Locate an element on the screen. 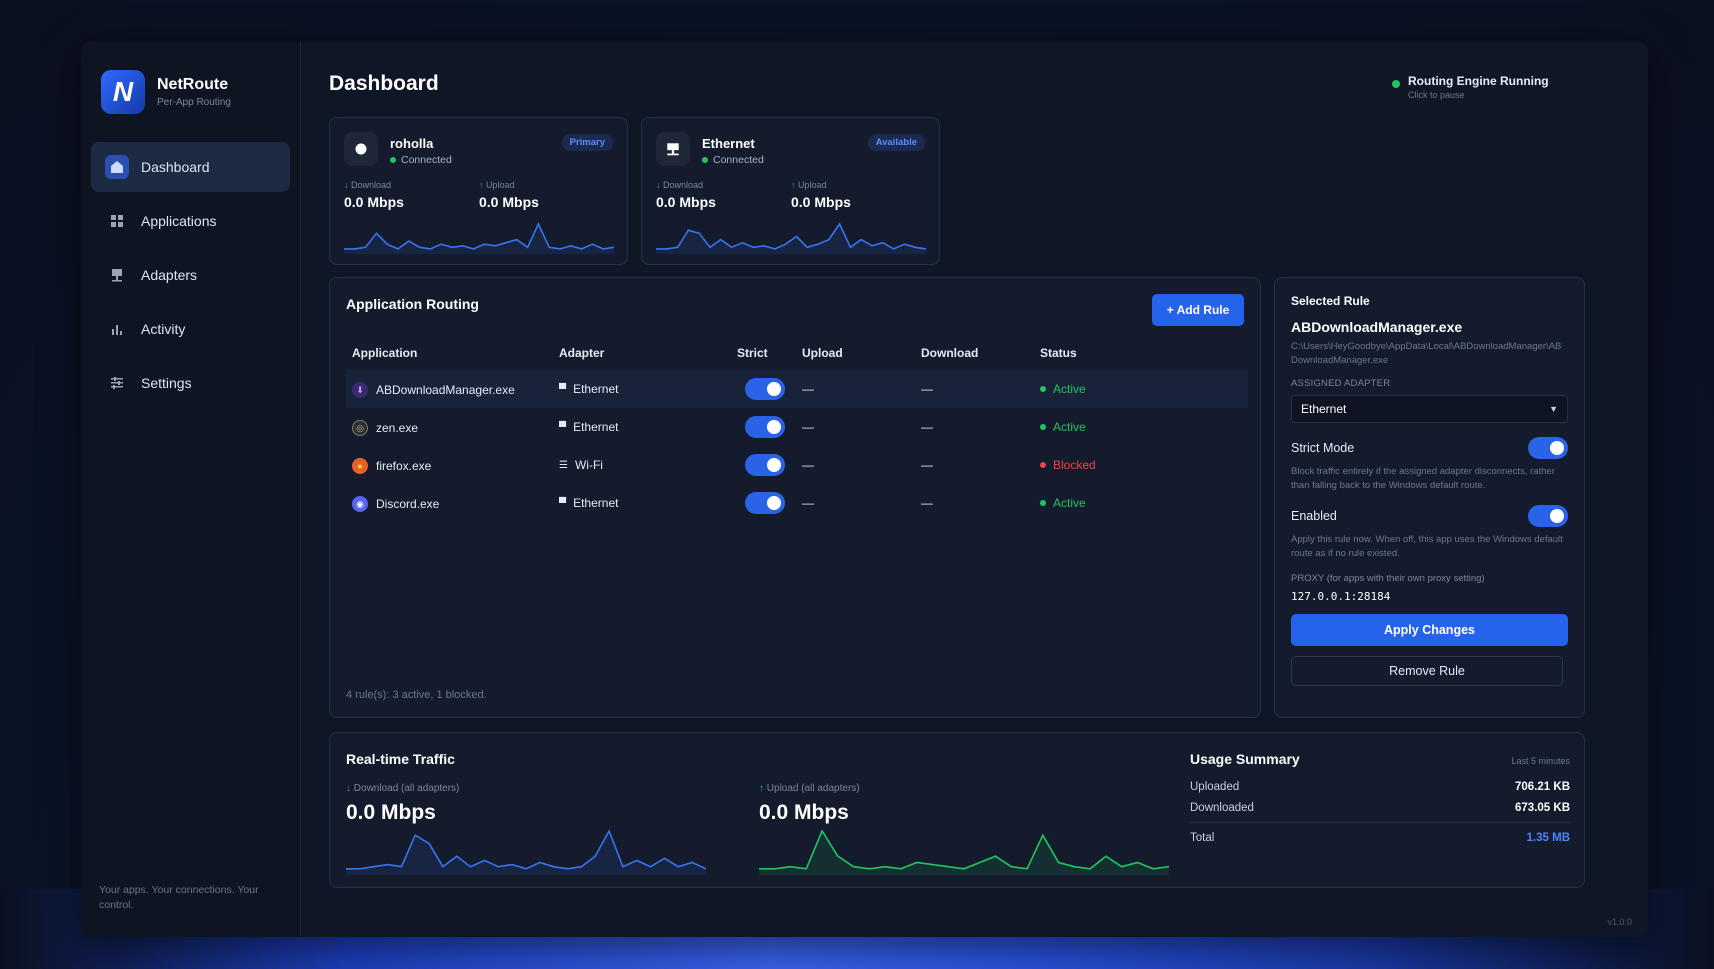 This screenshot has height=969, width=1714. sparkline-line is located at coordinates (526, 849).